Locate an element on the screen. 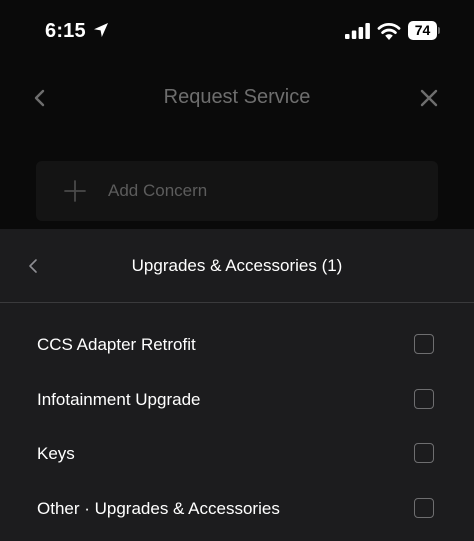  battery-tip is located at coordinates (439, 30).